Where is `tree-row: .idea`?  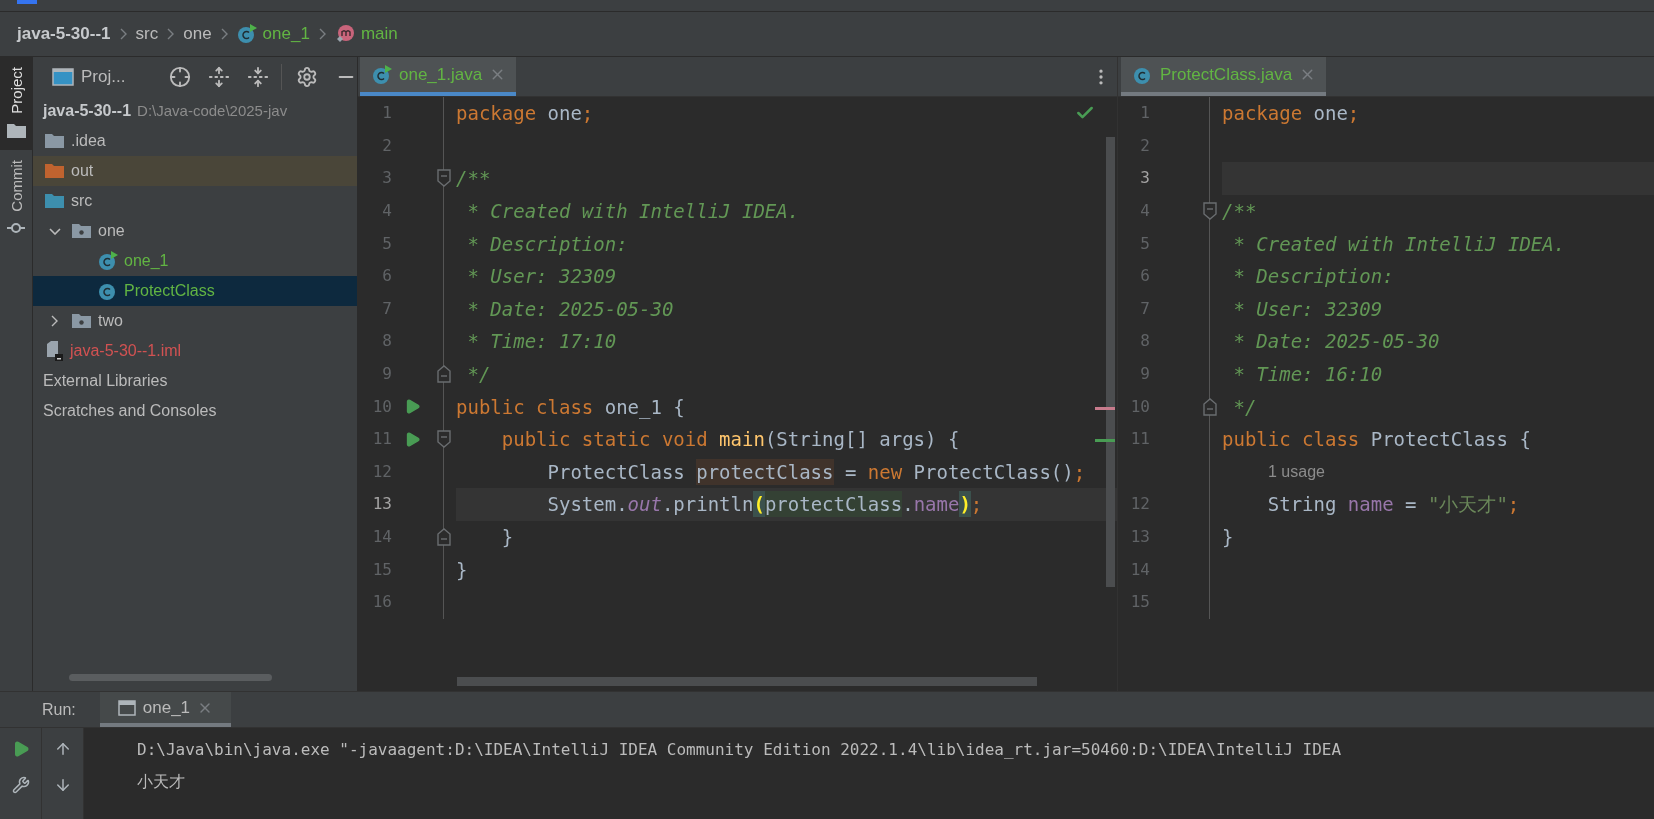 tree-row: .idea is located at coordinates (195, 141).